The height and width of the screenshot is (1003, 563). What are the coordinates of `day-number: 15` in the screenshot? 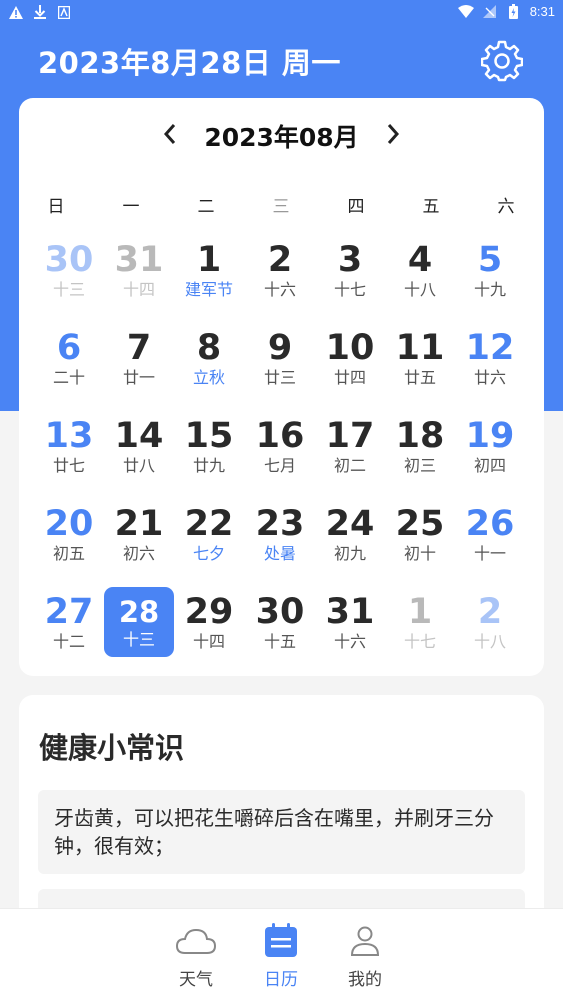 It's located at (209, 436).